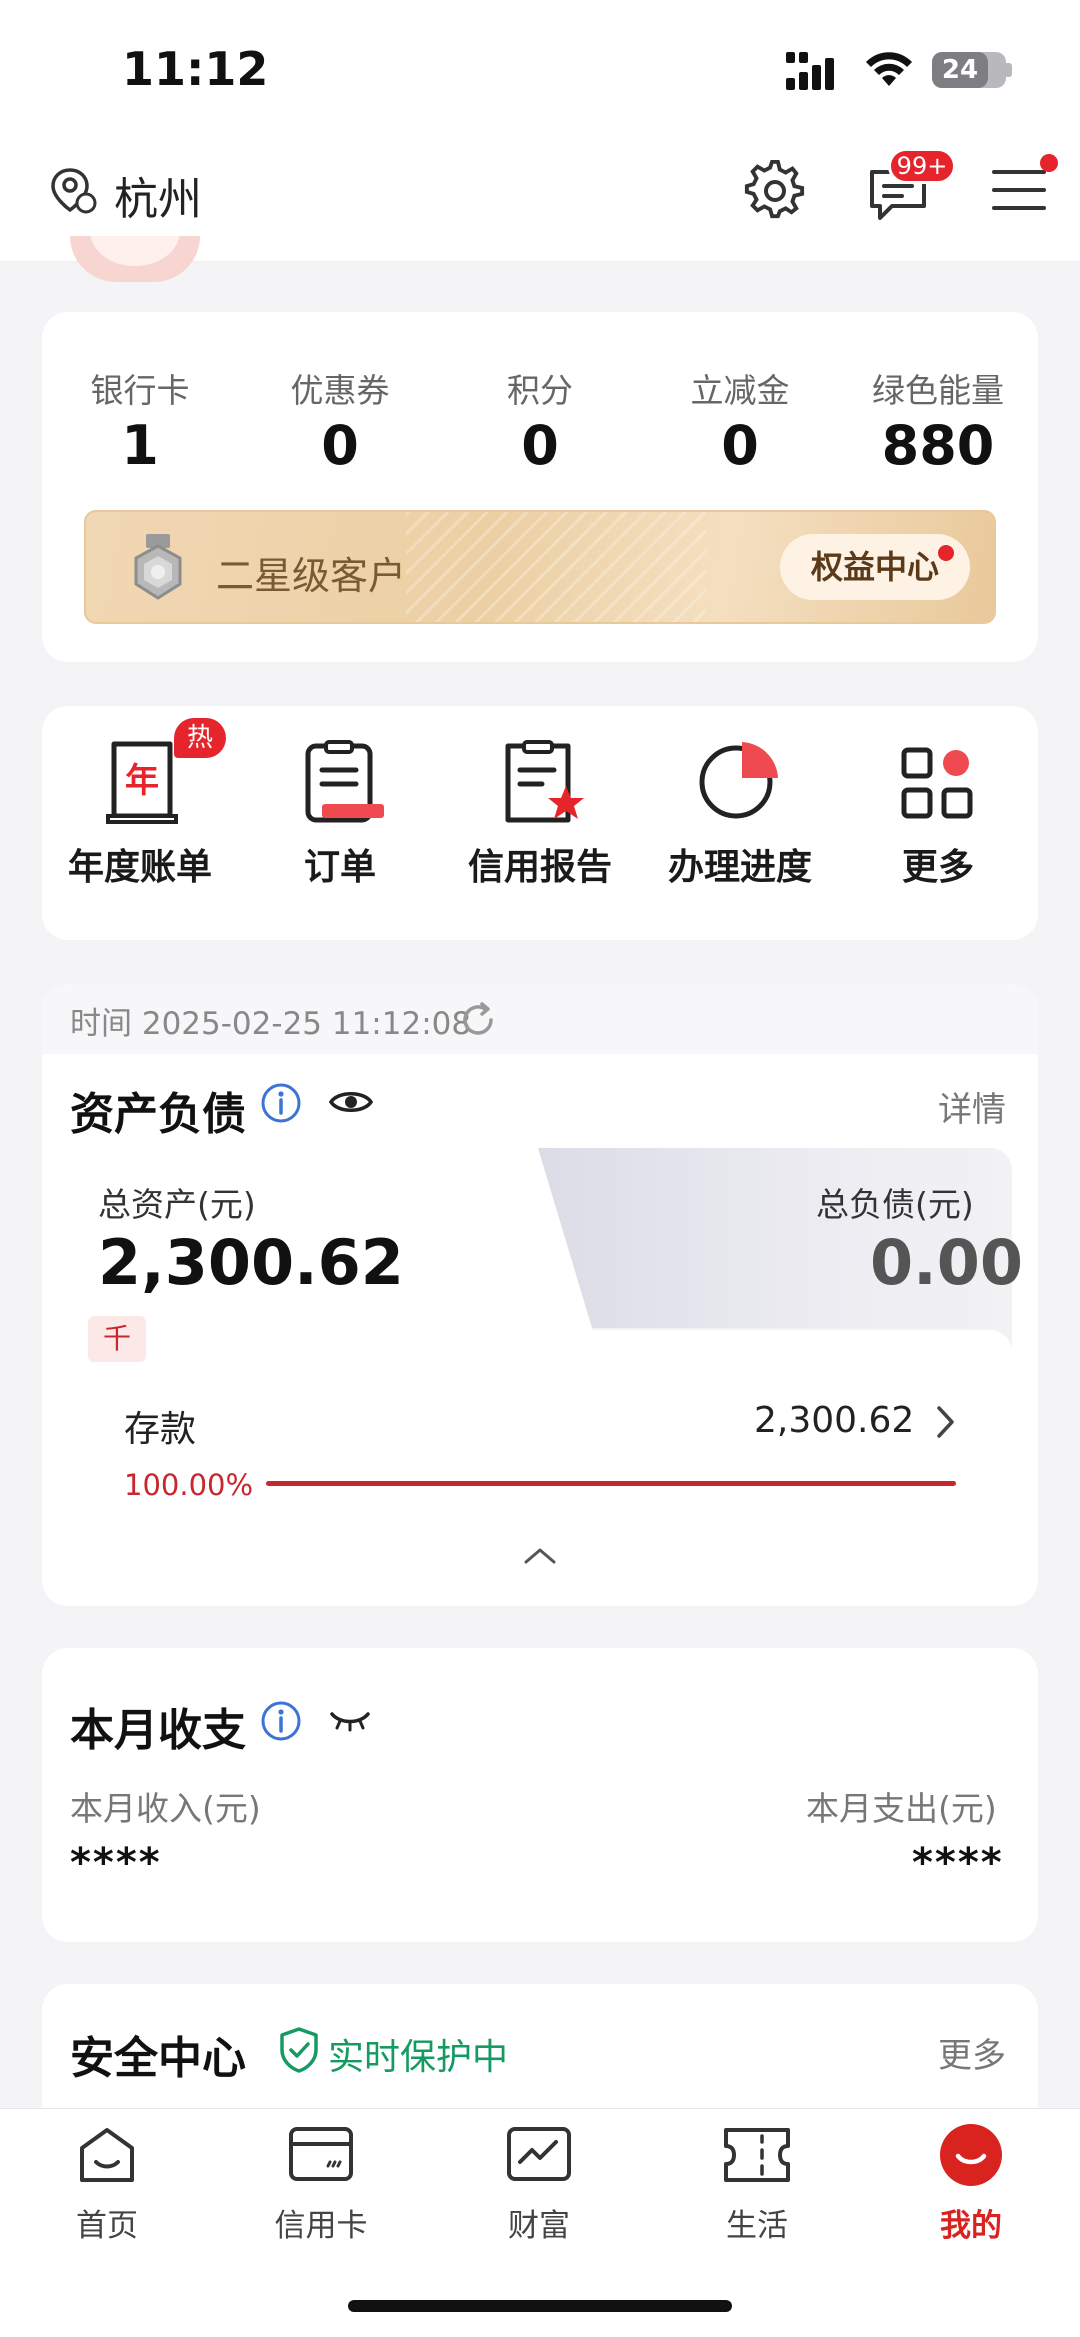 The width and height of the screenshot is (1080, 2337). I want to click on city-selector: 杭州, so click(158, 195).